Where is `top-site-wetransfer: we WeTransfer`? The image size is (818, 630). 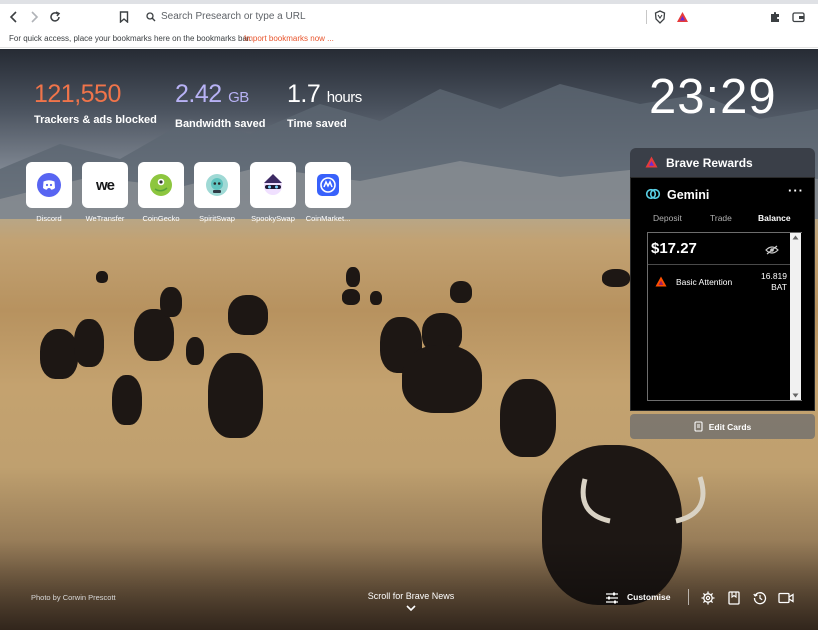 top-site-wetransfer: we WeTransfer is located at coordinates (105, 192).